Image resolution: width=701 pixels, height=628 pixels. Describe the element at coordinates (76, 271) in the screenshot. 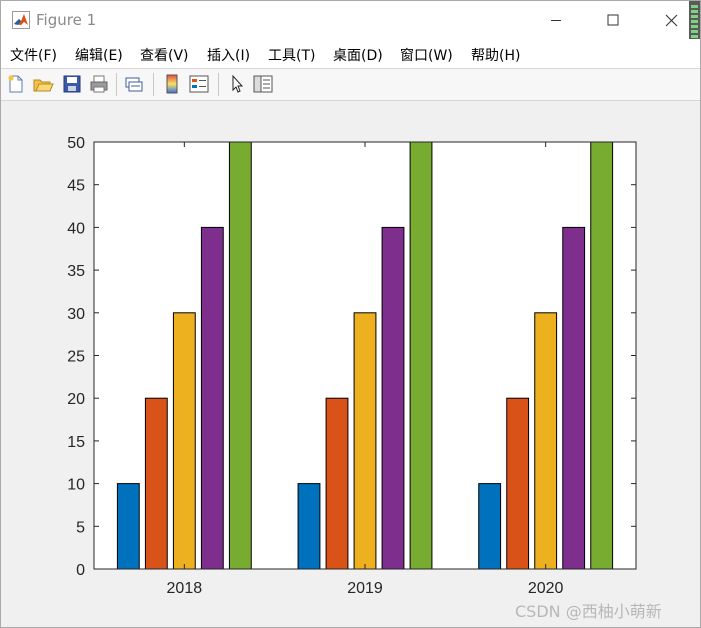

I see `y-tick-label: 35` at that location.